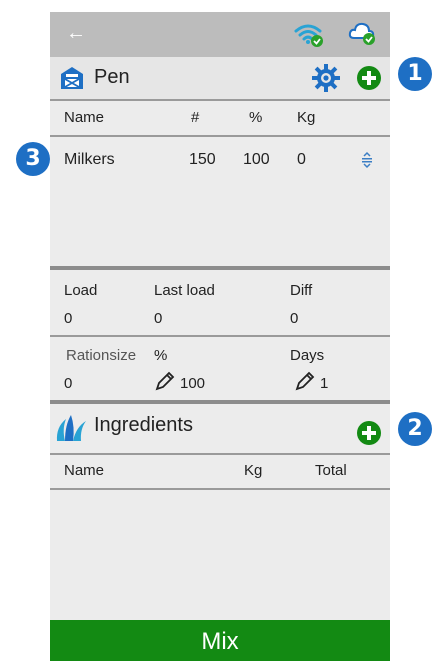  I want to click on callout-badge-2: 2, so click(415, 429).